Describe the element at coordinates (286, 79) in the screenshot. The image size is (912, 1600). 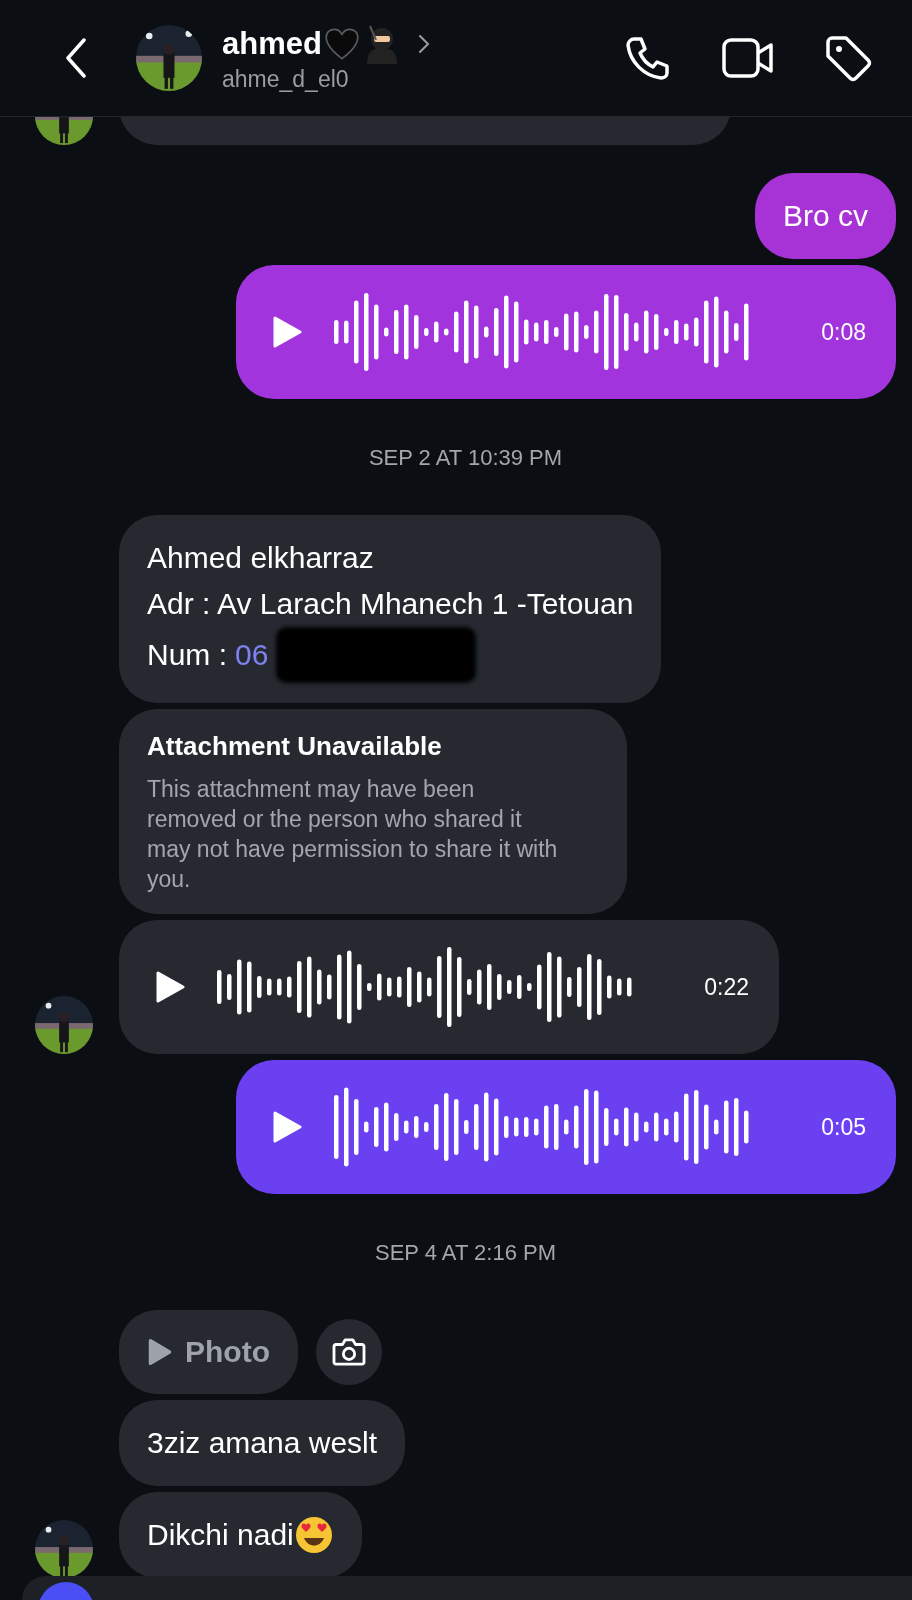
I see `username: ahme_d_el0` at that location.